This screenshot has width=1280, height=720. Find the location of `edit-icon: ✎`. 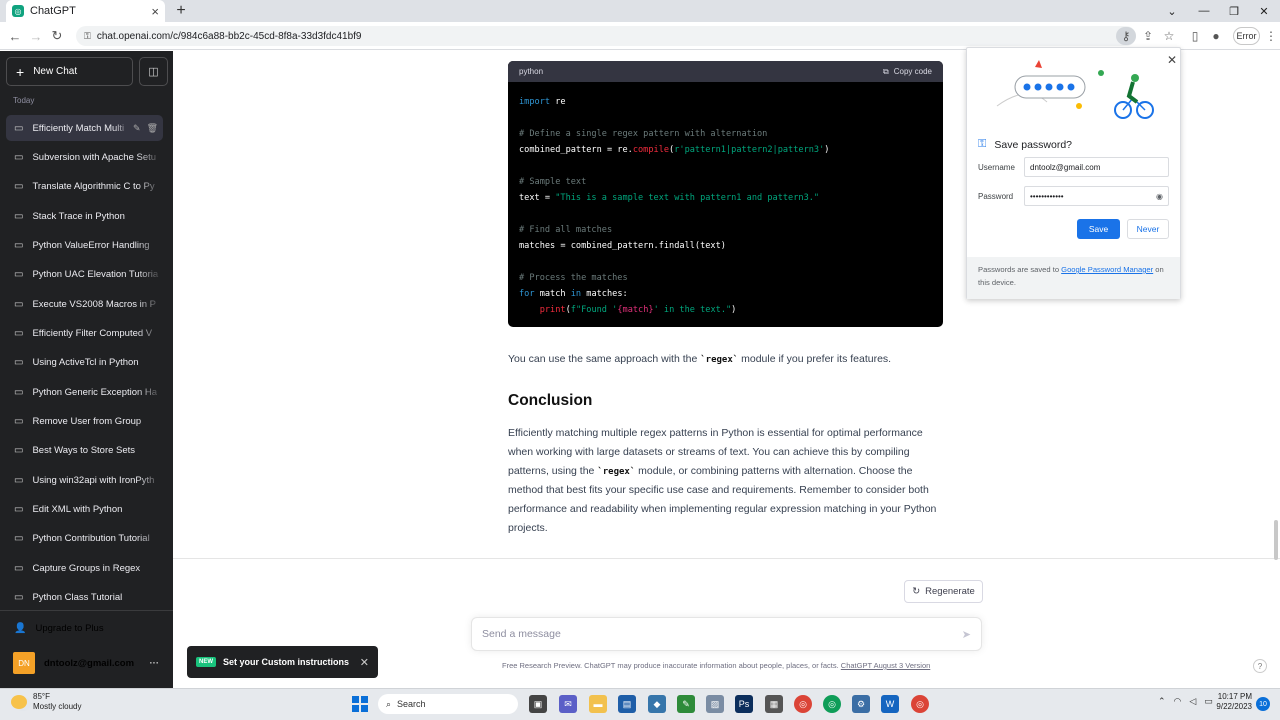

edit-icon: ✎ is located at coordinates (137, 128).